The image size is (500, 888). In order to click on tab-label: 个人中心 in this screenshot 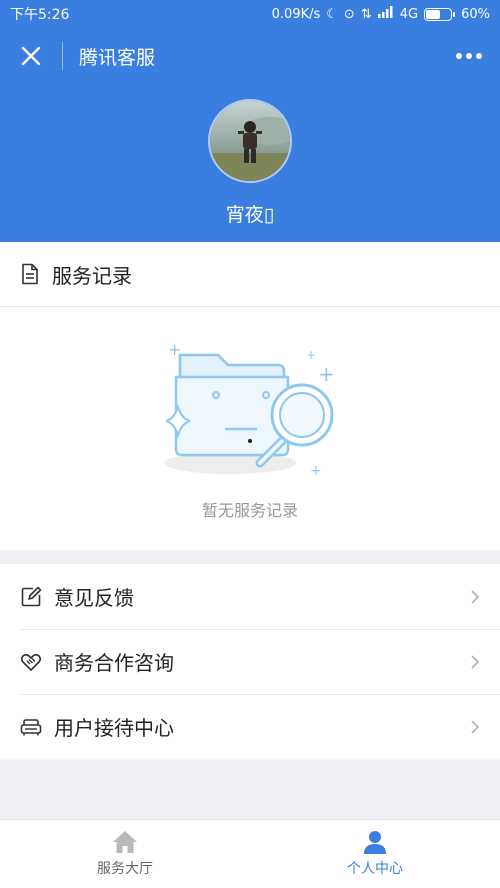, I will do `click(375, 869)`.